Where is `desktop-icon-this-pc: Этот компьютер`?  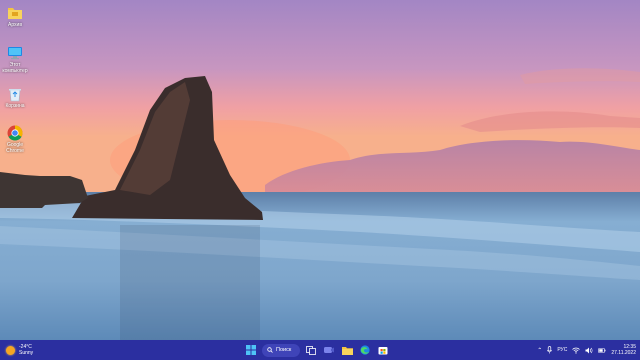
desktop-icon-this-pc: Этот компьютер is located at coordinates (15, 59).